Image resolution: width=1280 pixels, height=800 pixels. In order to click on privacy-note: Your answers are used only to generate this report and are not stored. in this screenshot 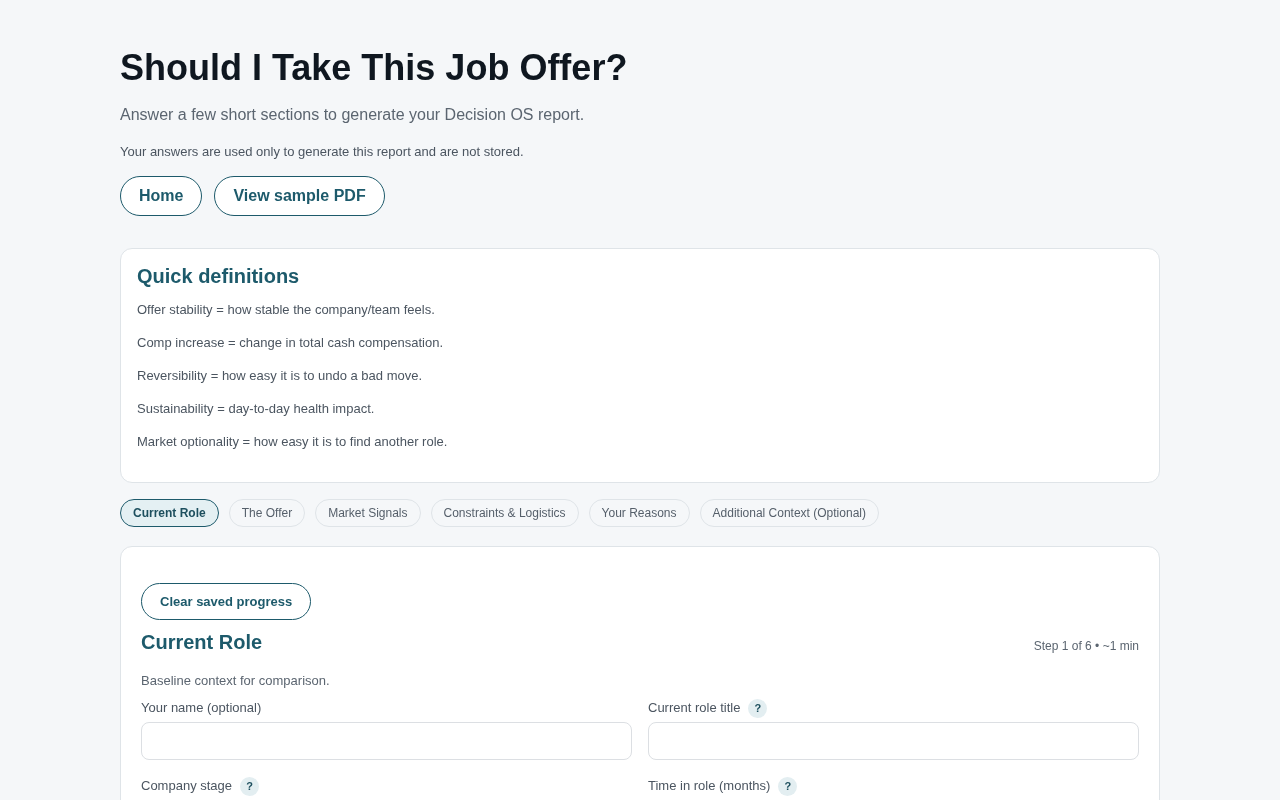, I will do `click(322, 152)`.